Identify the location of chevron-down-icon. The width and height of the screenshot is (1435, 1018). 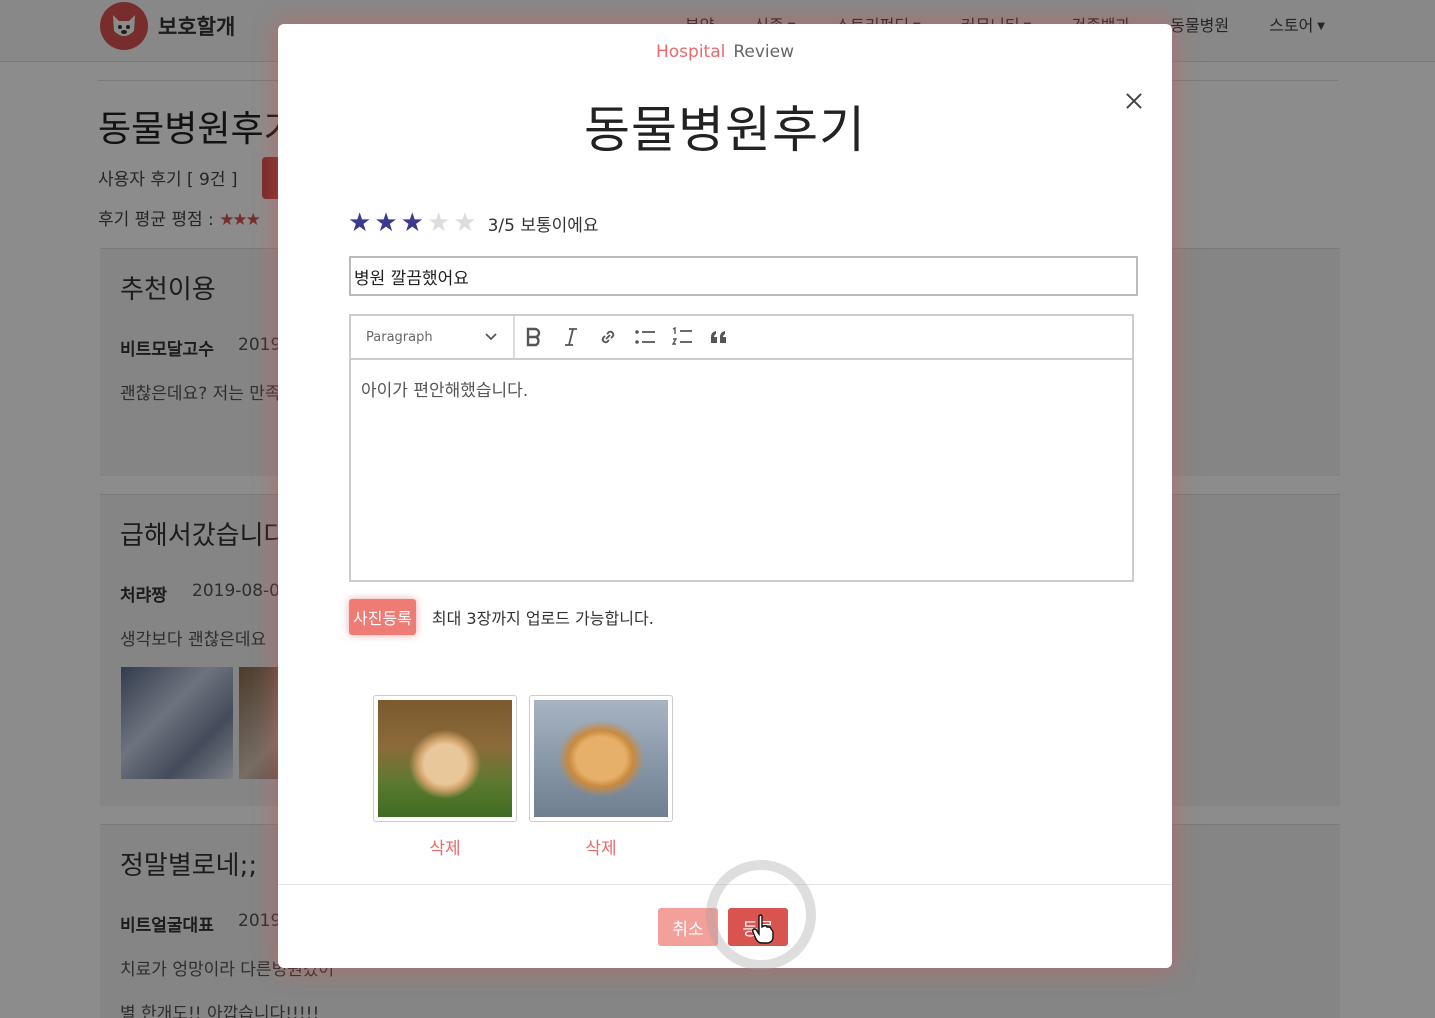
(491, 337).